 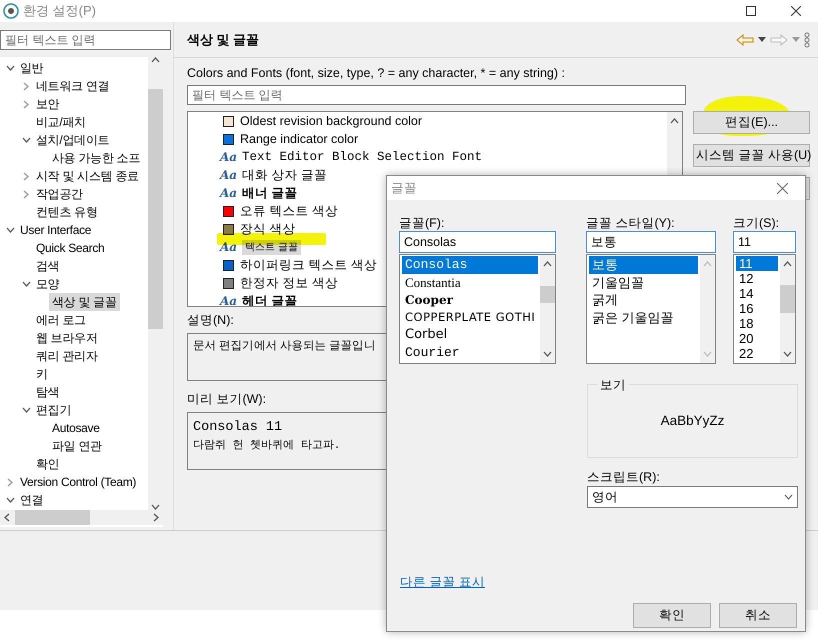 What do you see at coordinates (289, 211) in the screenshot?
I see `list-item: 오류 텍스트 색상` at bounding box center [289, 211].